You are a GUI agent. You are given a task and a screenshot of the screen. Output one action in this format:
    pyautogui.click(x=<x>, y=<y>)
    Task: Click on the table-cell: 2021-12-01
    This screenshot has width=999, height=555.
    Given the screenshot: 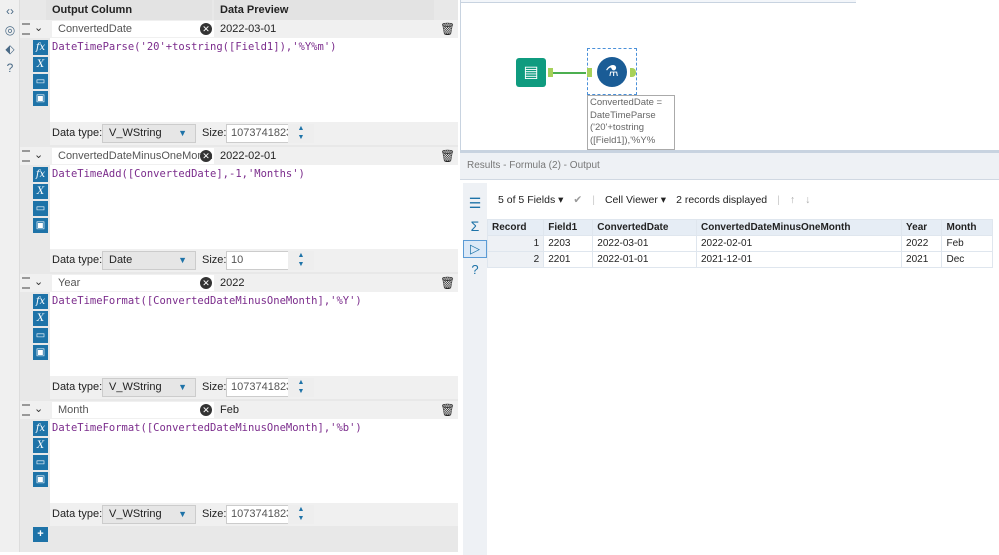 What is the action you would take?
    pyautogui.click(x=799, y=259)
    